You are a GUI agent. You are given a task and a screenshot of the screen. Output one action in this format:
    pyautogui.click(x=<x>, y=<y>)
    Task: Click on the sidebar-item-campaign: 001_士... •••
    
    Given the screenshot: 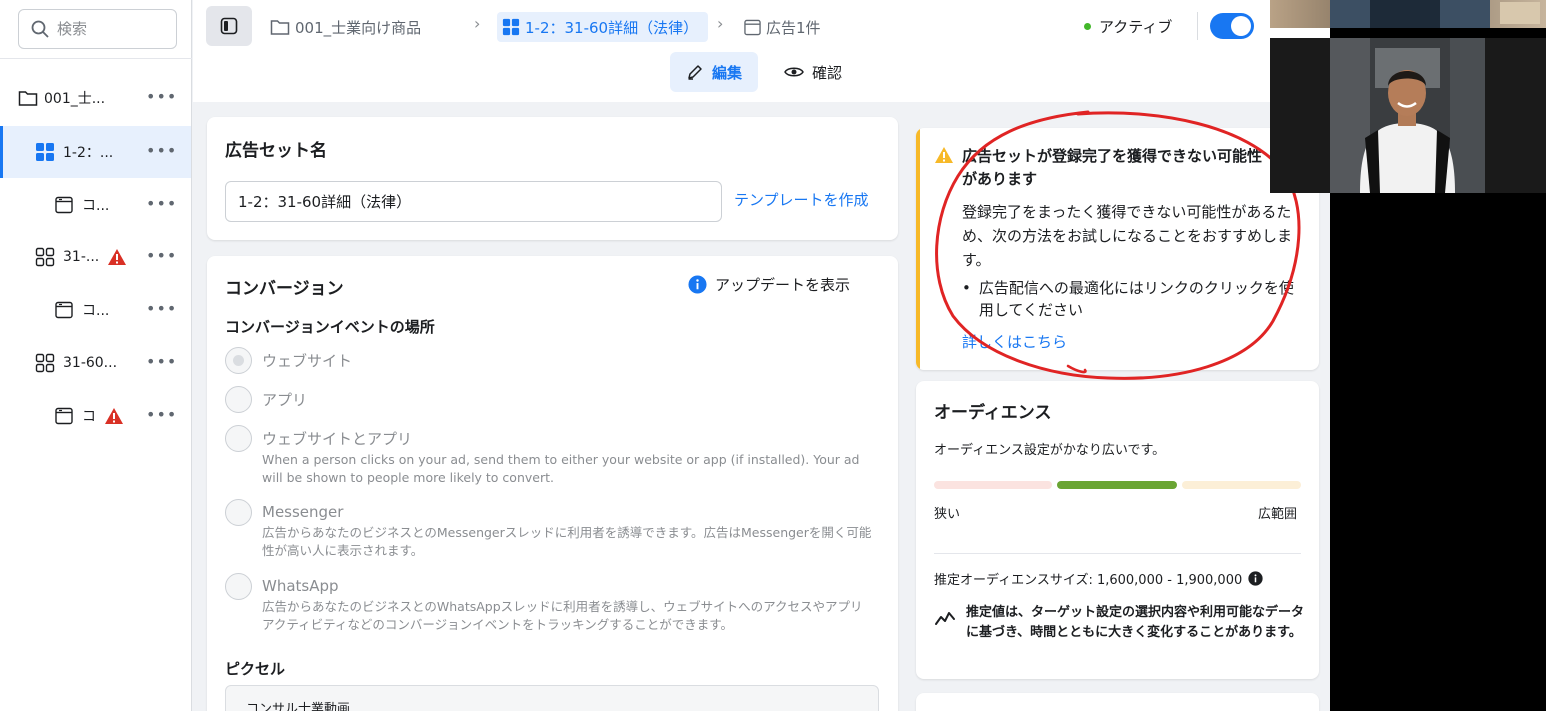 What is the action you would take?
    pyautogui.click(x=95, y=98)
    